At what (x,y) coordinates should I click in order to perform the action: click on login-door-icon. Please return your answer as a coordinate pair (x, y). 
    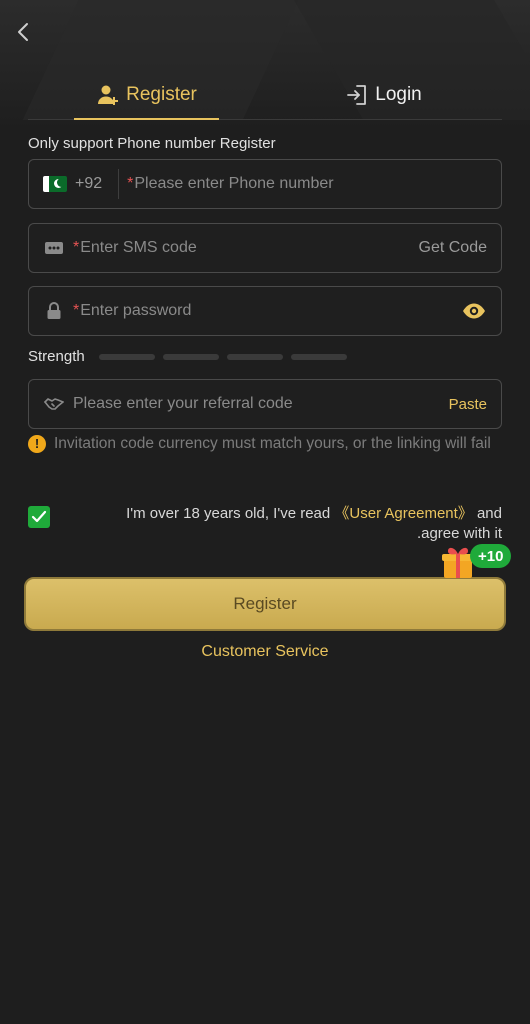
    Looking at the image, I should click on (357, 94).